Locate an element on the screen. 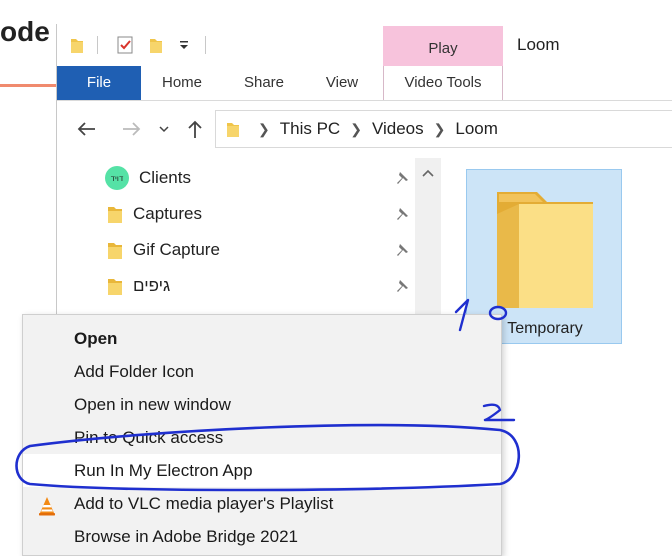 This screenshot has height=556, width=672. svg-text: דויד is located at coordinates (117, 178).